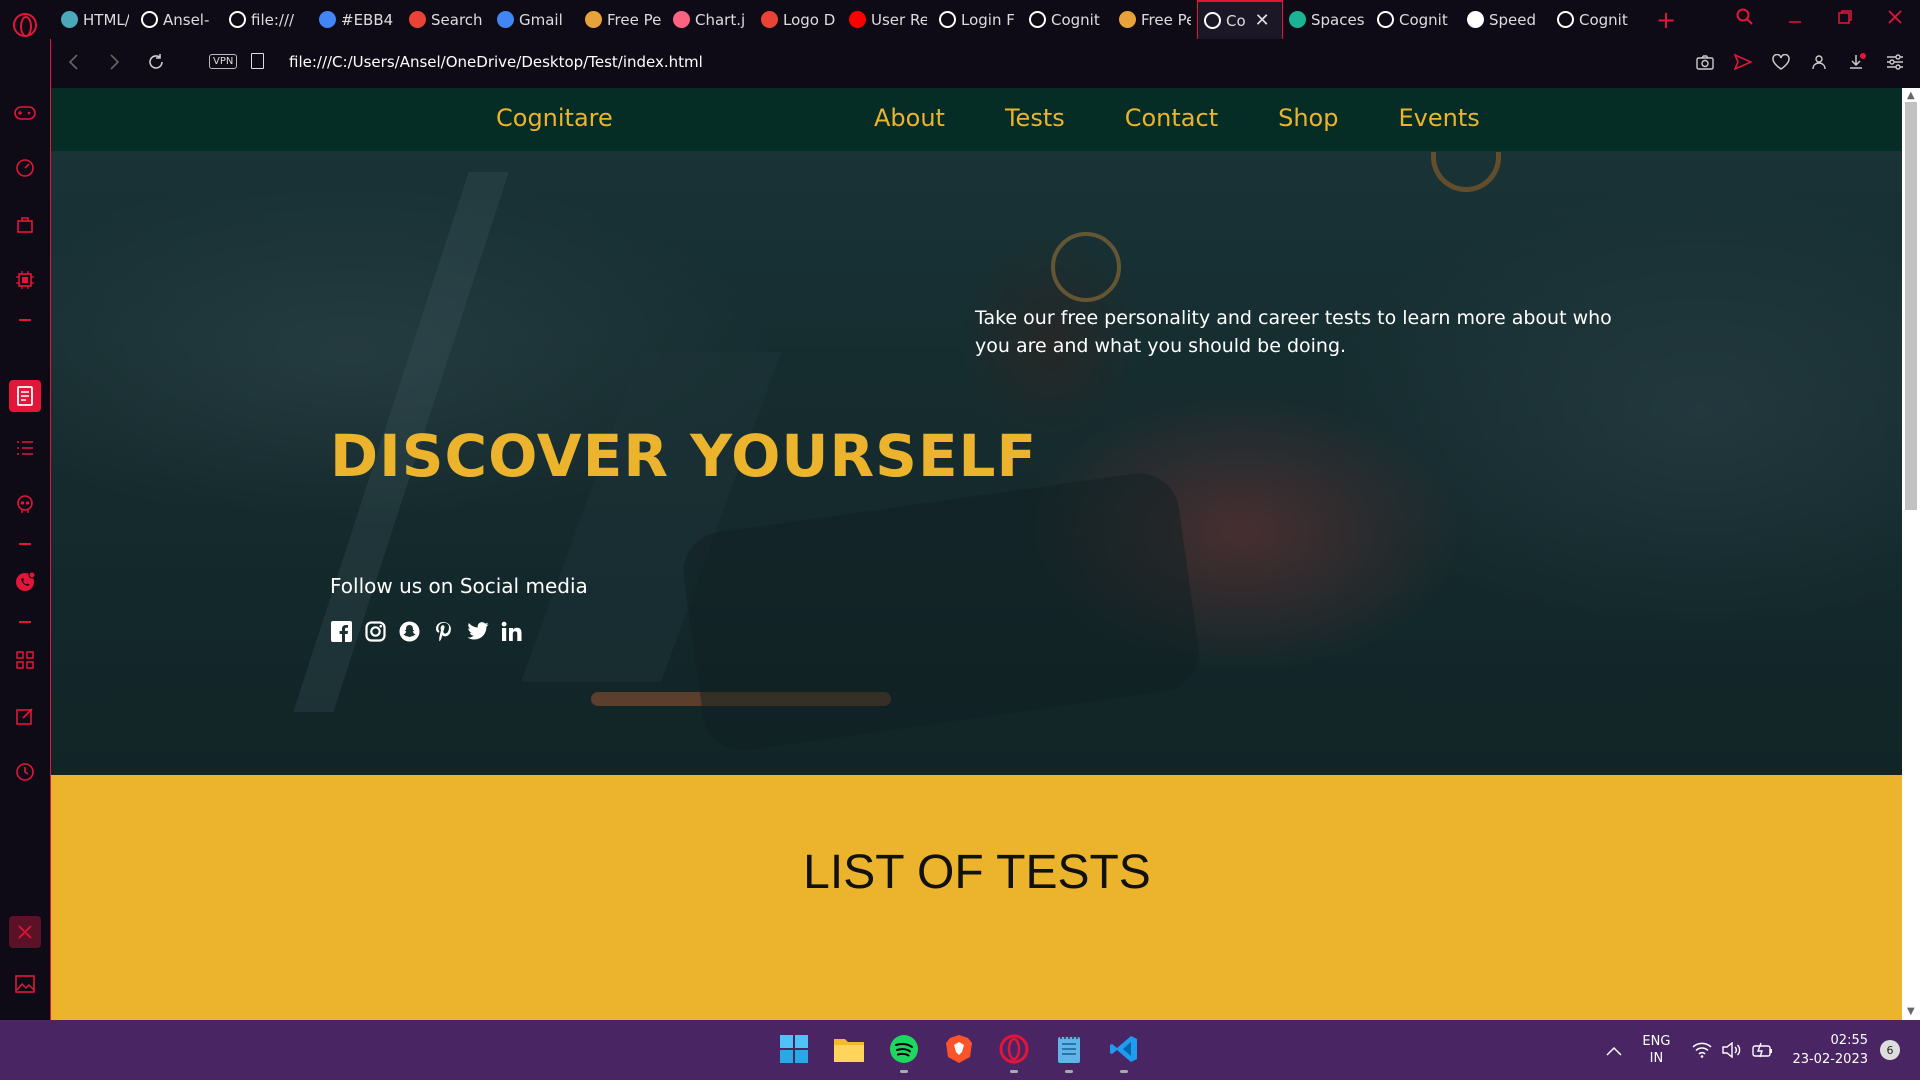  What do you see at coordinates (988, 19) in the screenshot?
I see `browser-tab-title: Login F` at bounding box center [988, 19].